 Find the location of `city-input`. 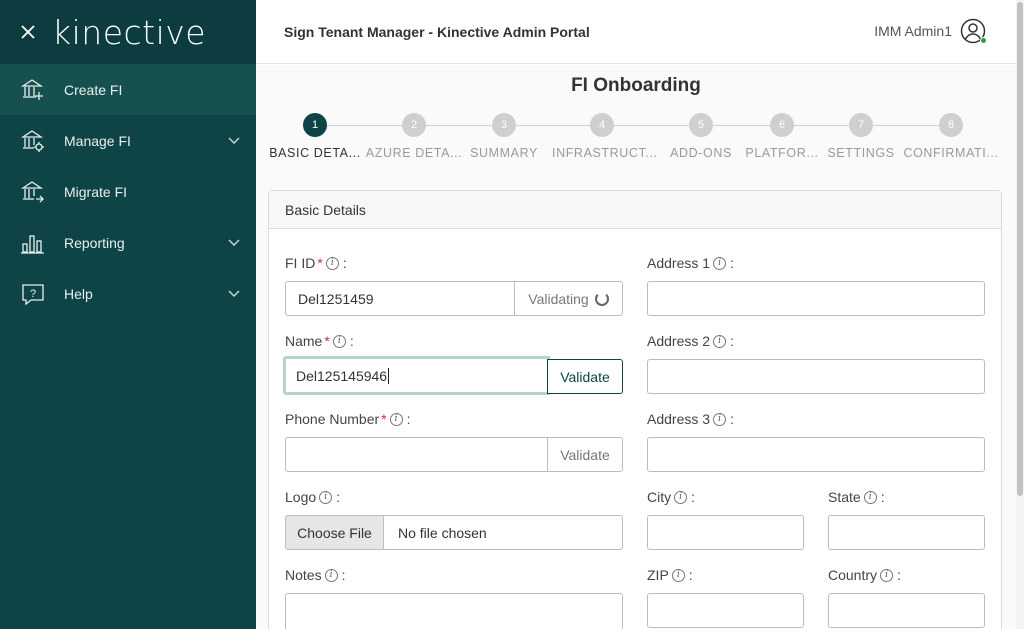

city-input is located at coordinates (725, 532).